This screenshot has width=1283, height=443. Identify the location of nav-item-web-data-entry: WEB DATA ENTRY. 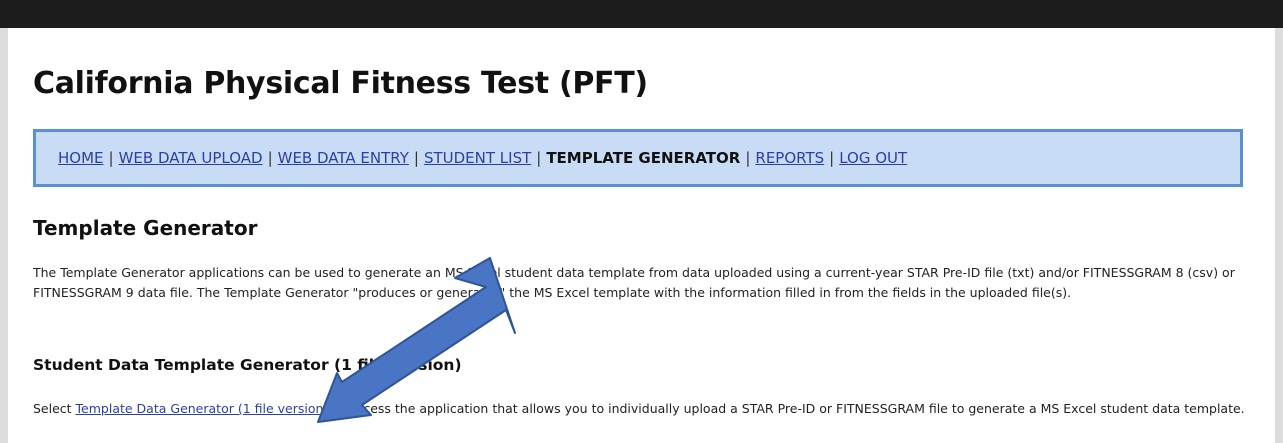
(343, 158).